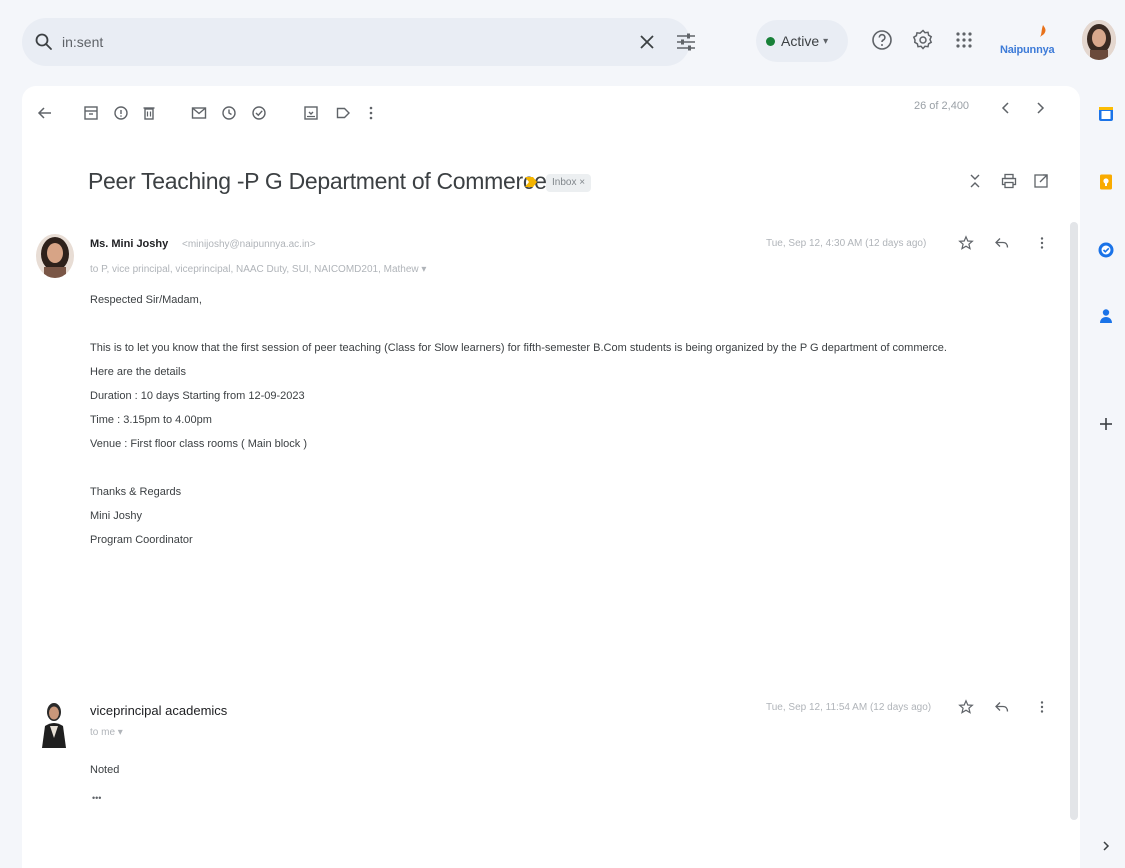 This screenshot has height=868, width=1125. I want to click on chevron-left-icon, so click(1006, 108).